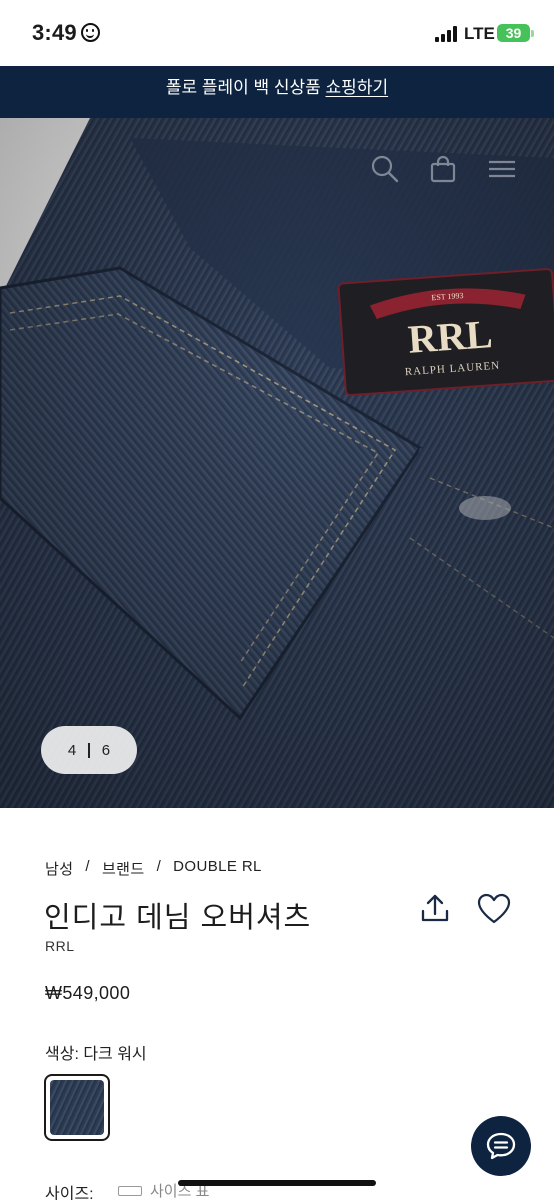  I want to click on pager-current: 4, so click(72, 750).